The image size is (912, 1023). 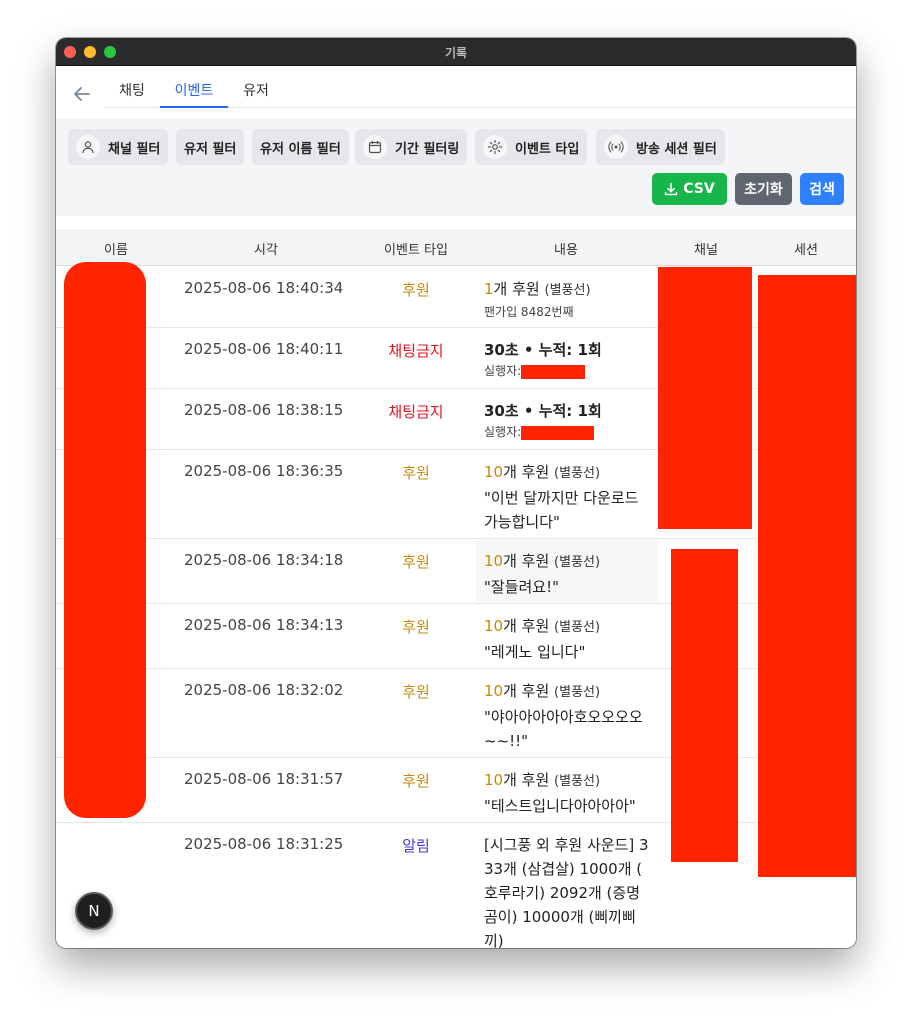 I want to click on fan-join-text: 팬가입 8482번째, so click(x=529, y=312).